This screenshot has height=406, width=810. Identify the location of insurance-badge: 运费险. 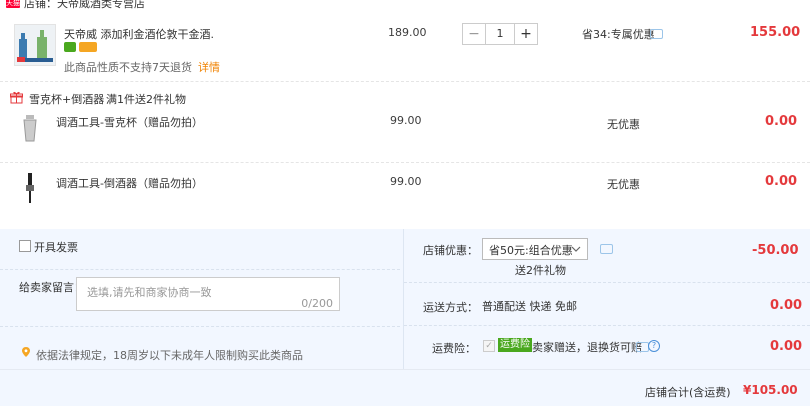
(515, 345).